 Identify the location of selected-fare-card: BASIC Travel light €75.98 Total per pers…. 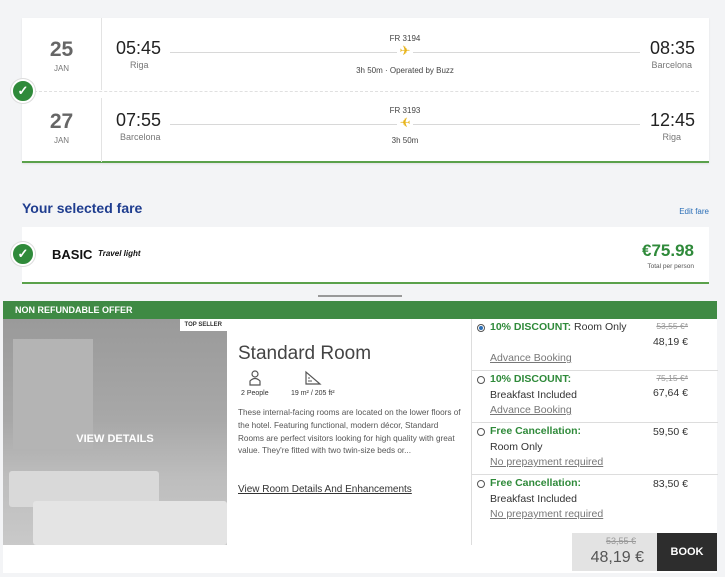
(365, 255).